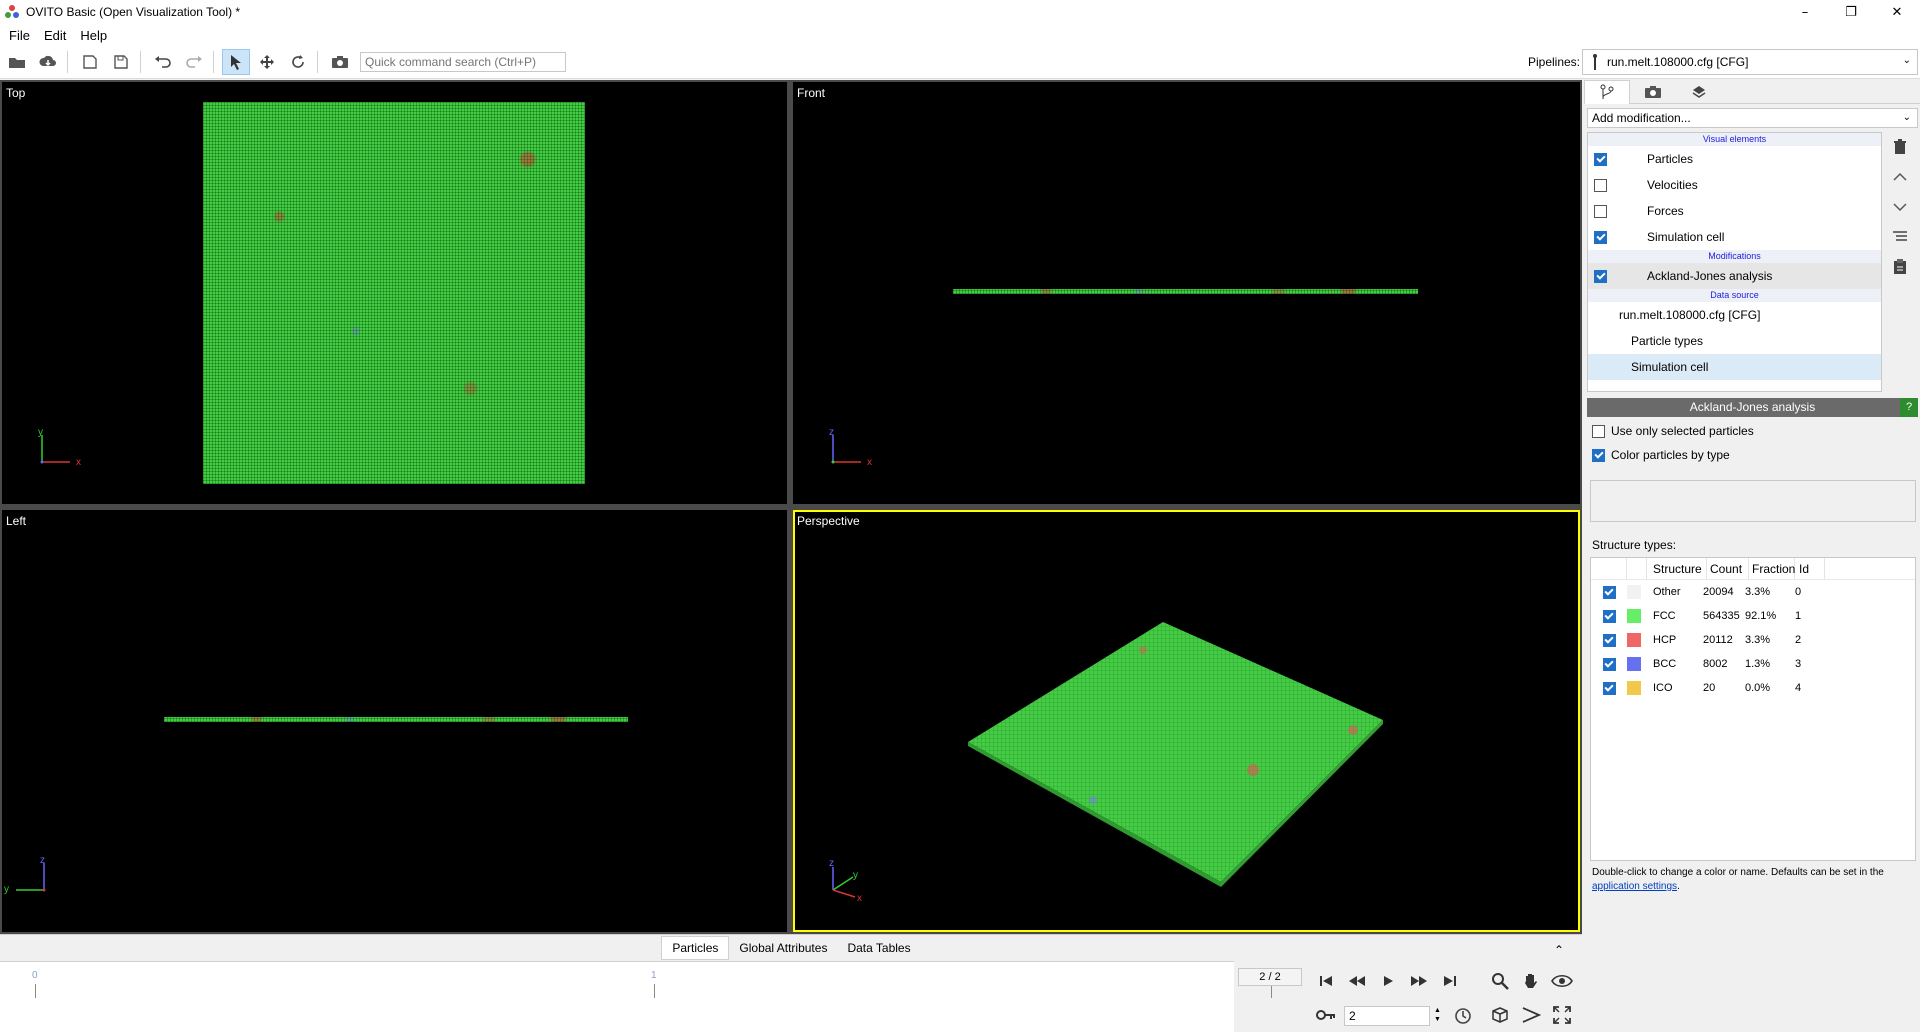  What do you see at coordinates (1437, 1015) in the screenshot?
I see `frame-spinner-icon: ▲ ▼` at bounding box center [1437, 1015].